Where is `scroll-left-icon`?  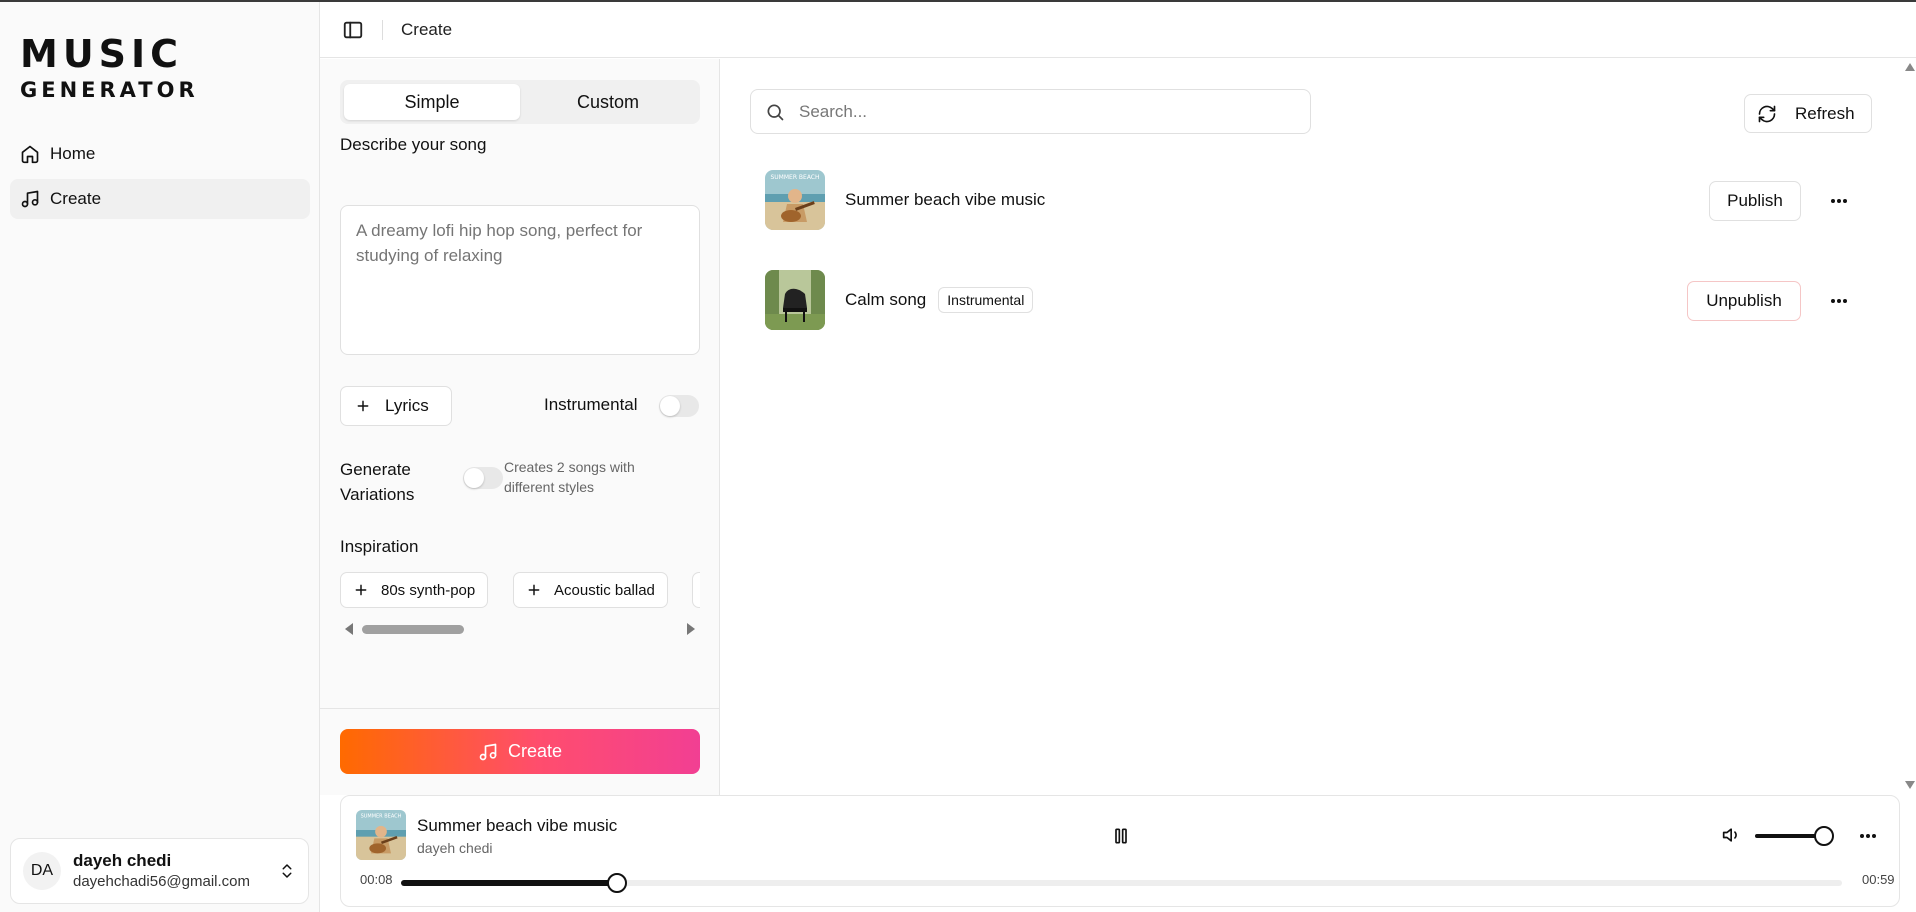 scroll-left-icon is located at coordinates (349, 629).